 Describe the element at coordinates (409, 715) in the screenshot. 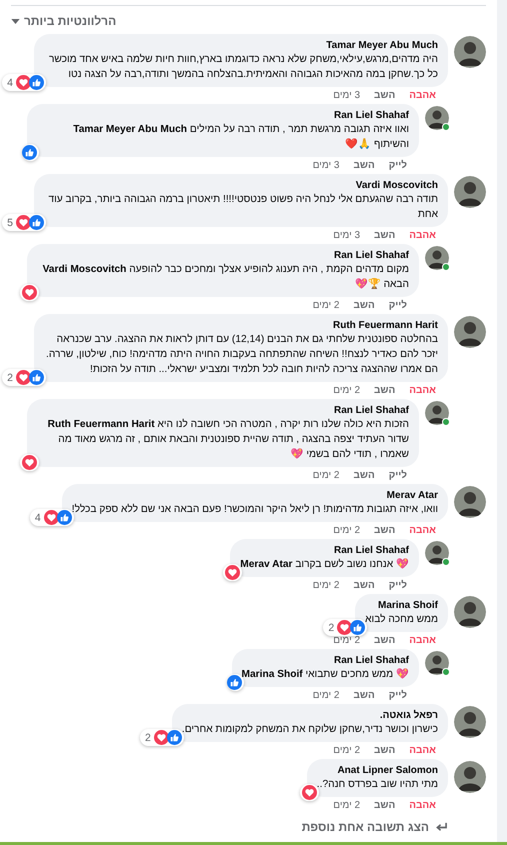

I see `author-name: רפאל גואטה.` at that location.